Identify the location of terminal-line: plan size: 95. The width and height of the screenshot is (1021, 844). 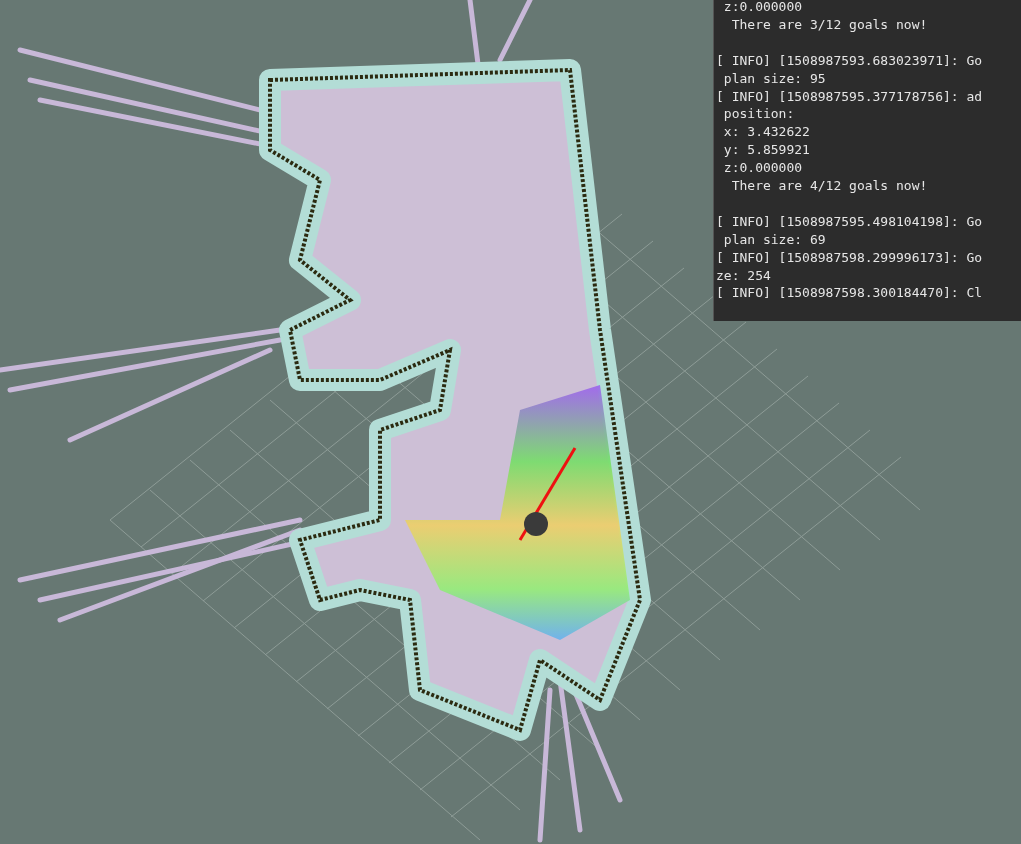
(774, 78).